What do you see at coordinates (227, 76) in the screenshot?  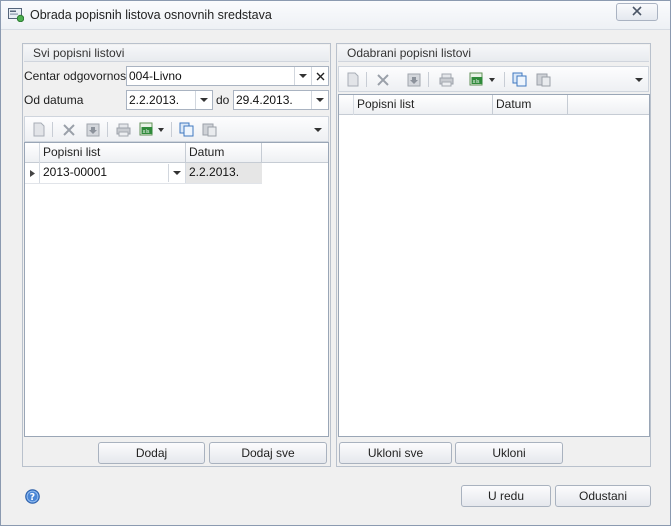 I see `center-combo: 004-Livno` at bounding box center [227, 76].